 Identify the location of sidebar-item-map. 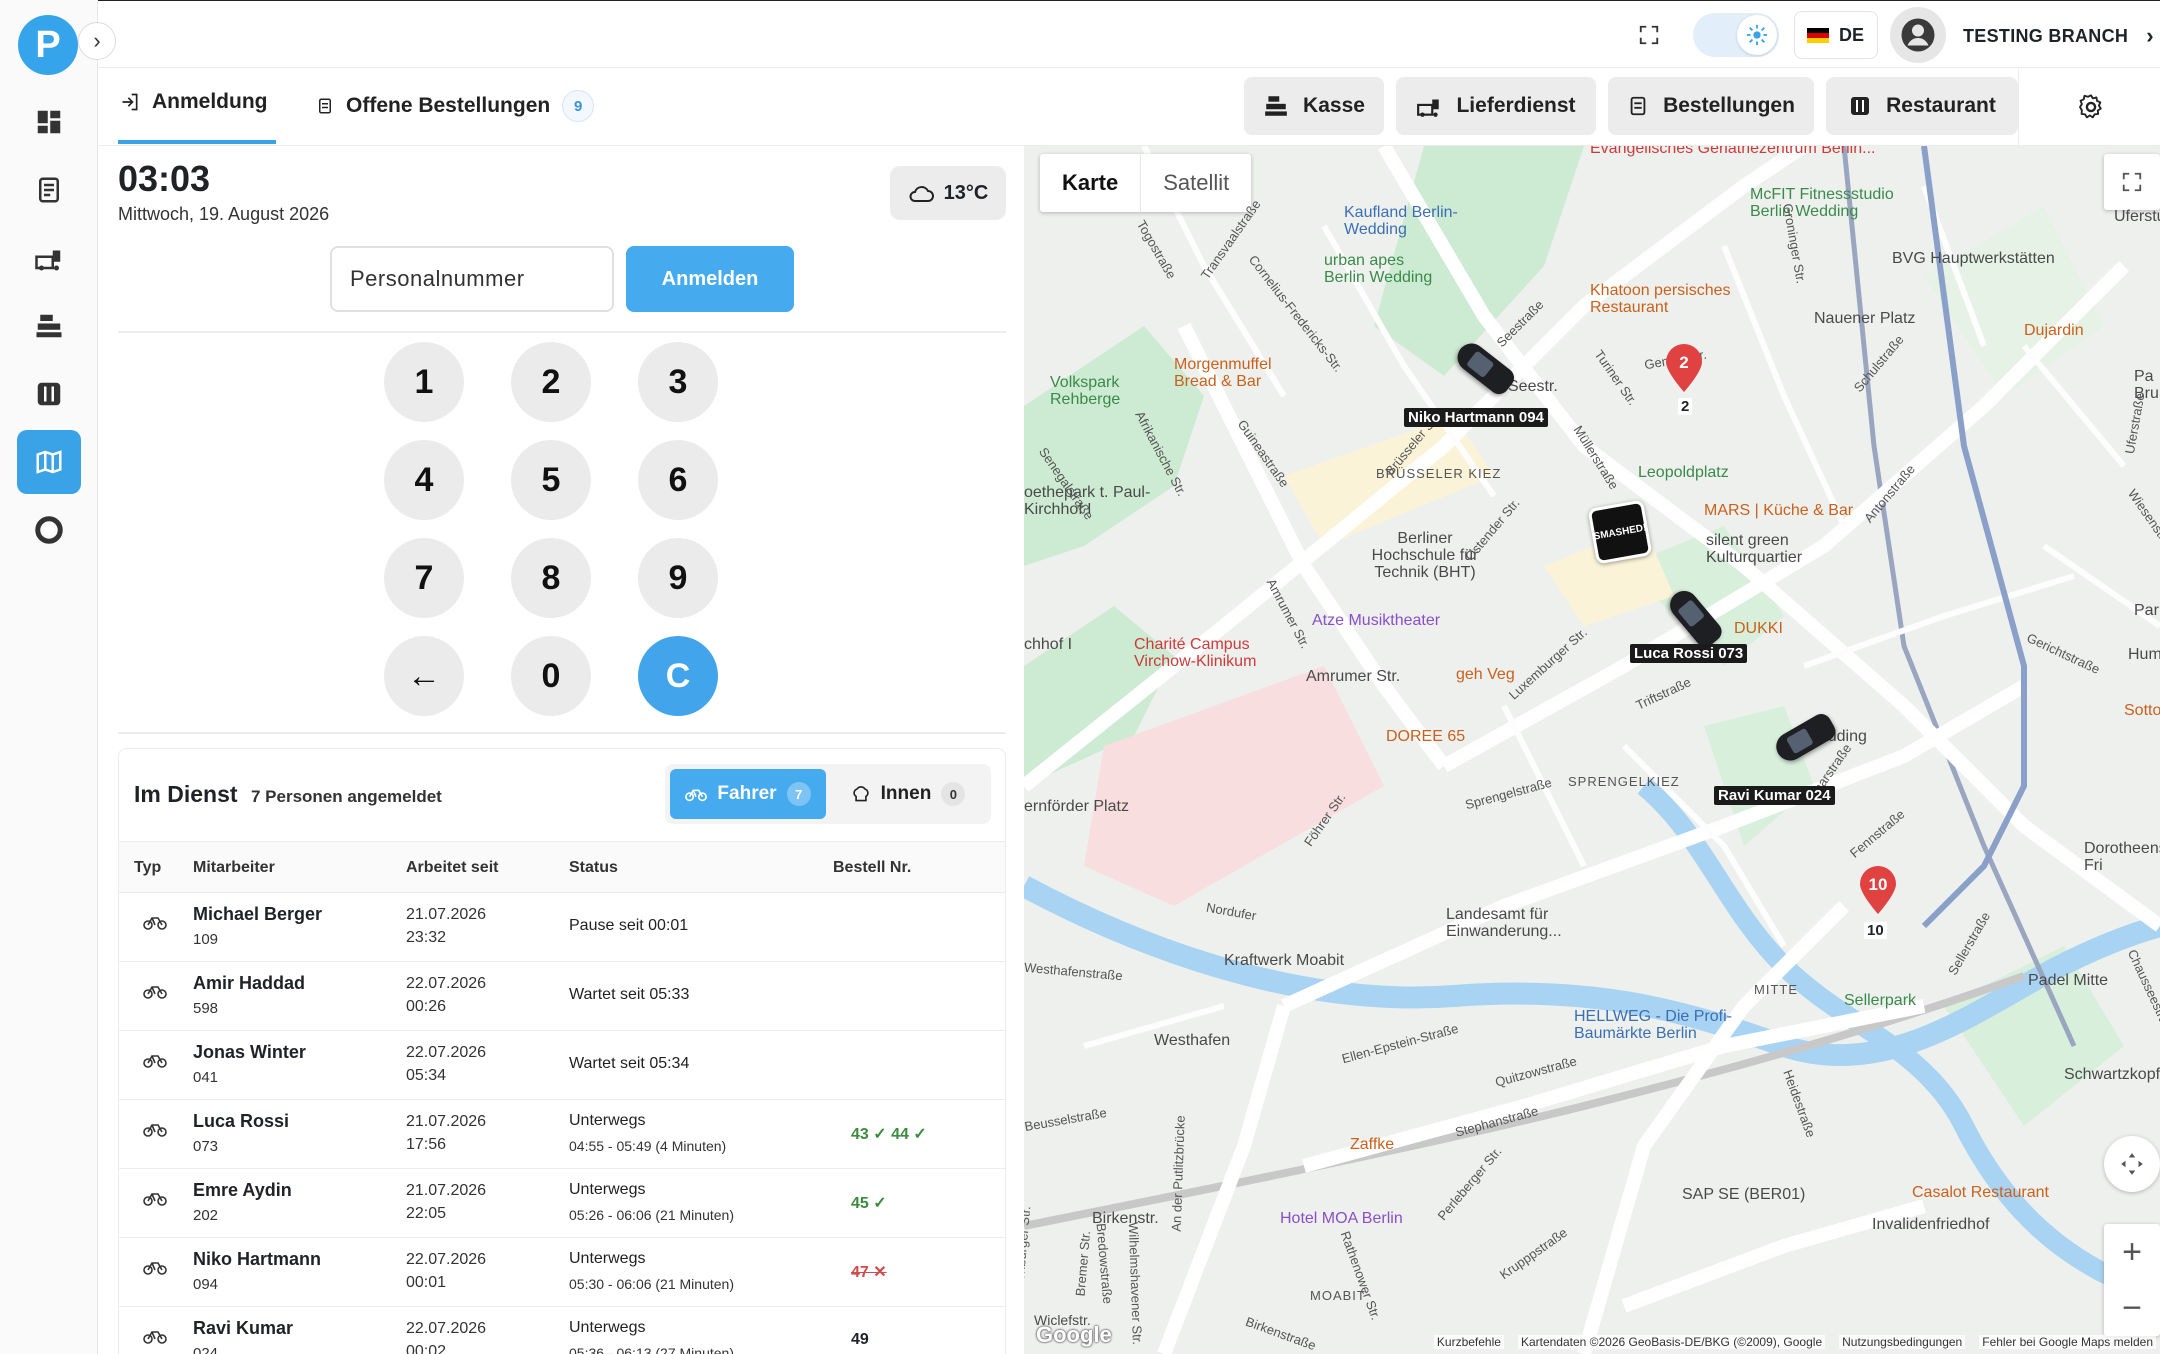
(49, 462).